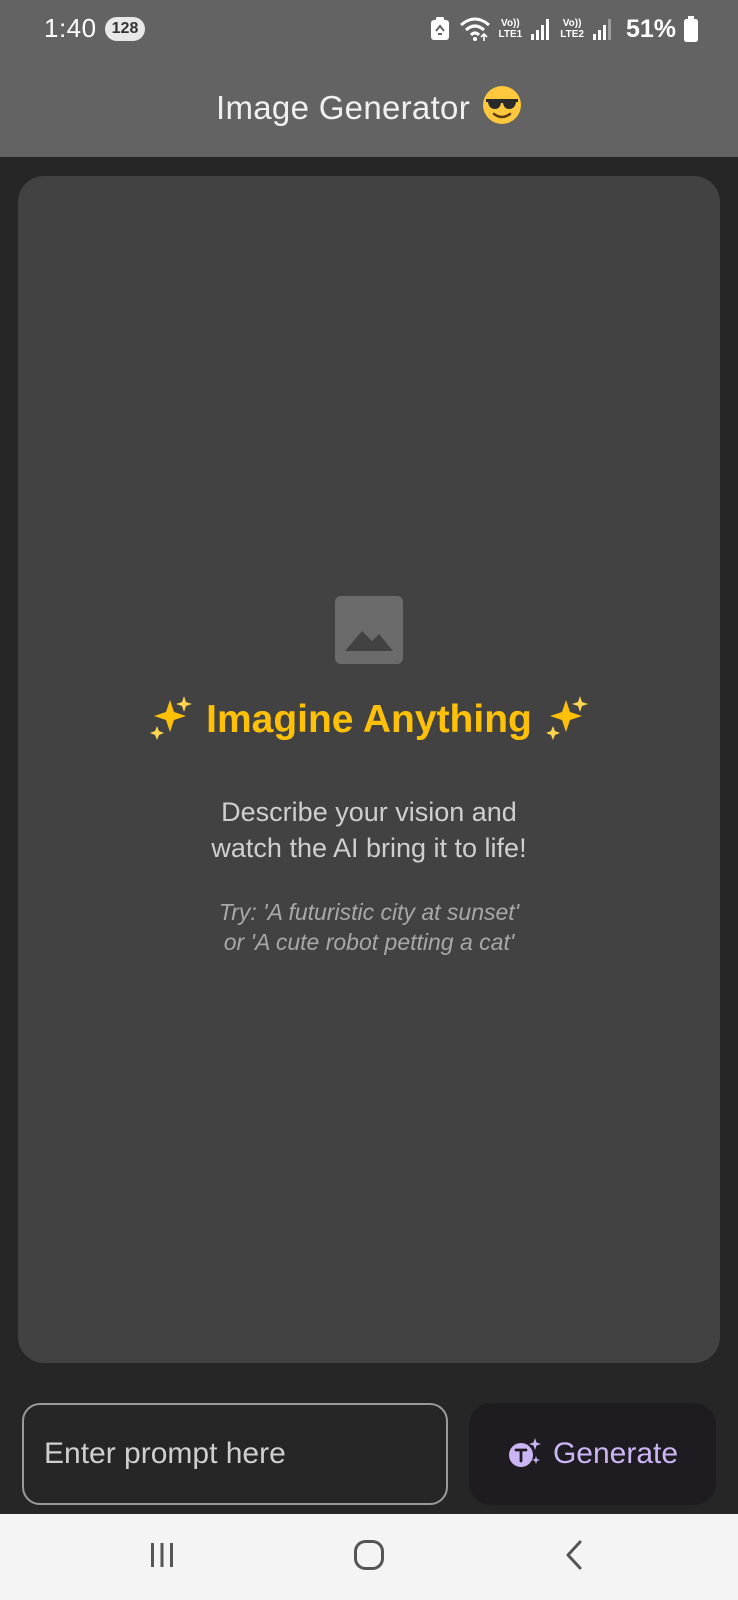  I want to click on system-navigation-bar, so click(369, 1557).